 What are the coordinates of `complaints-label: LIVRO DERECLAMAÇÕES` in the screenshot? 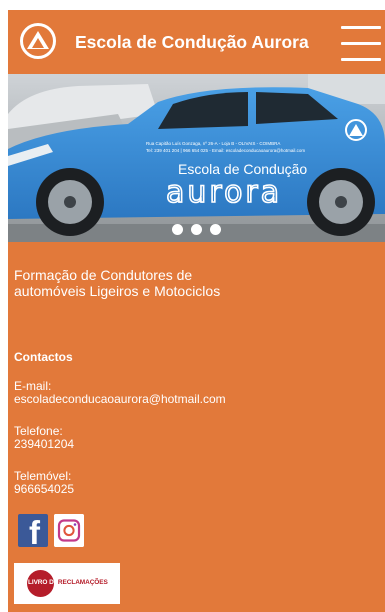 It's located at (68, 582).